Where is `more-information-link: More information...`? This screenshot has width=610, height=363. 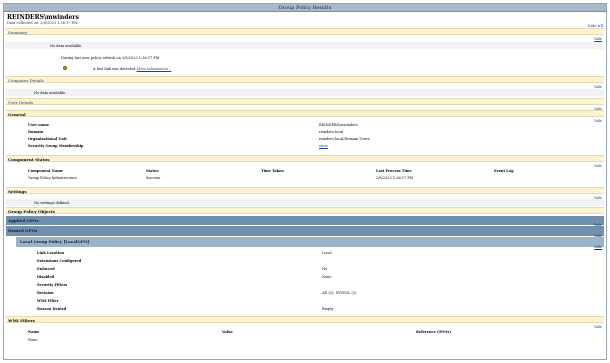 more-information-link: More information... is located at coordinates (154, 69).